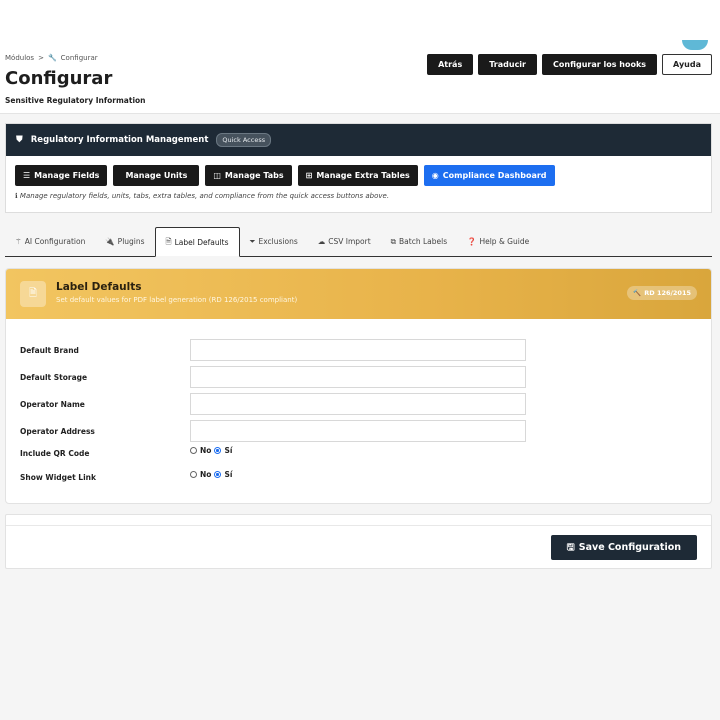 This screenshot has height=720, width=720. I want to click on dashboard-icon: ◉, so click(435, 175).